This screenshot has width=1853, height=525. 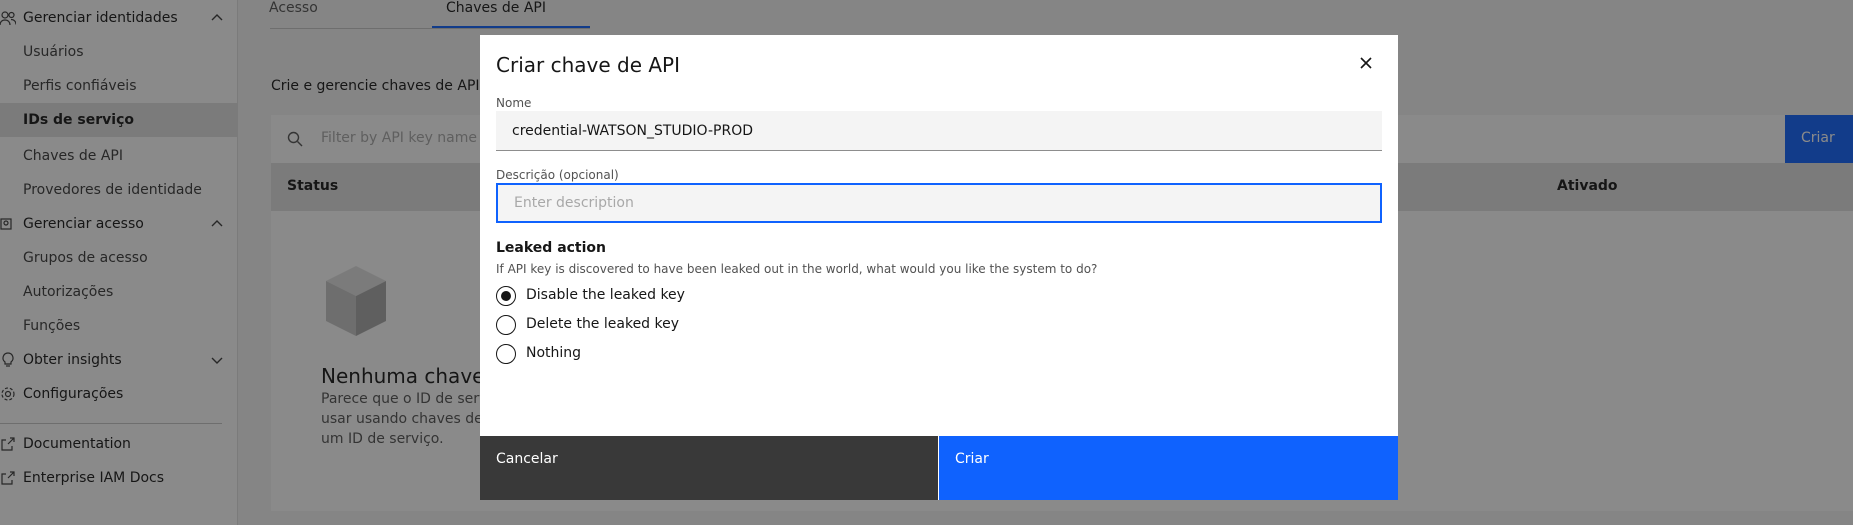 I want to click on radio-label: Nothing, so click(x=554, y=353).